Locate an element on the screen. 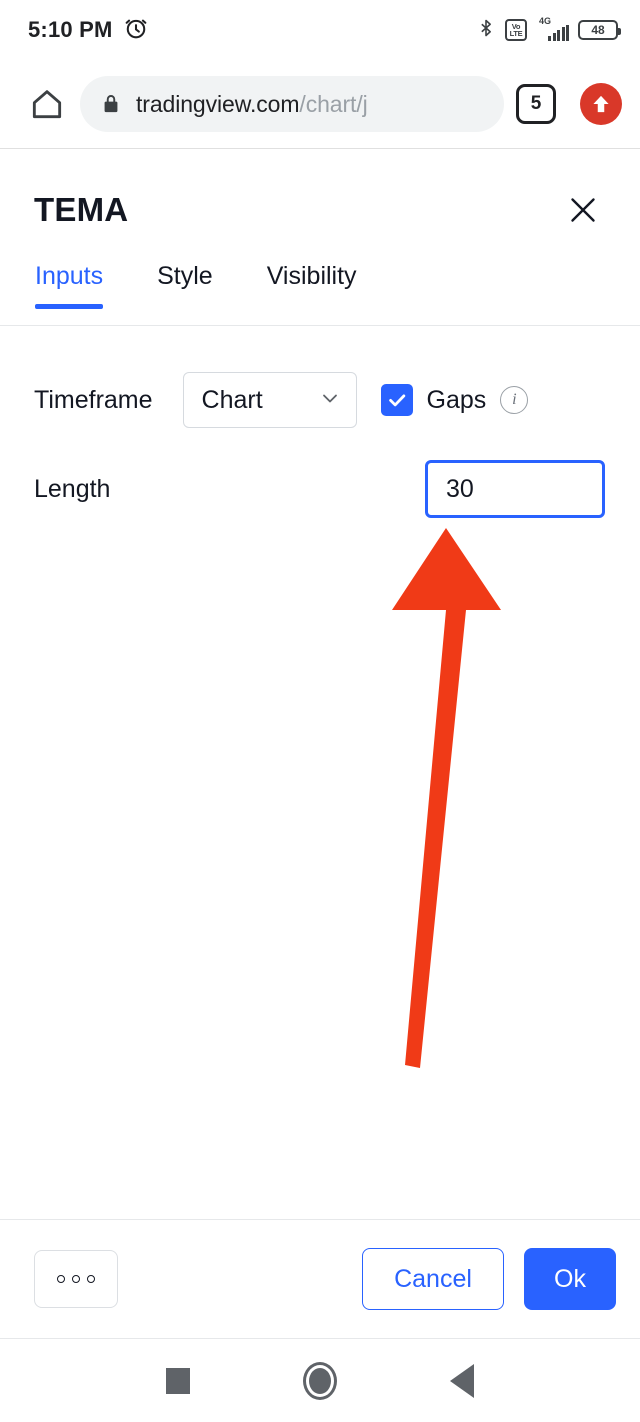  tab-visibility: Visibility is located at coordinates (312, 285).